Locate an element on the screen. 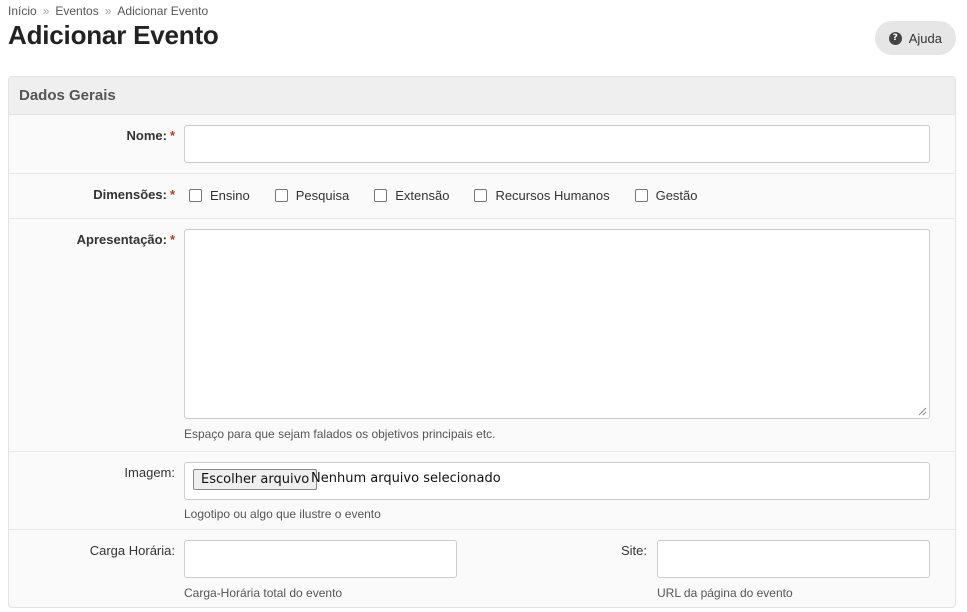  dimensoes-label: Dimensões: * is located at coordinates (134, 194).